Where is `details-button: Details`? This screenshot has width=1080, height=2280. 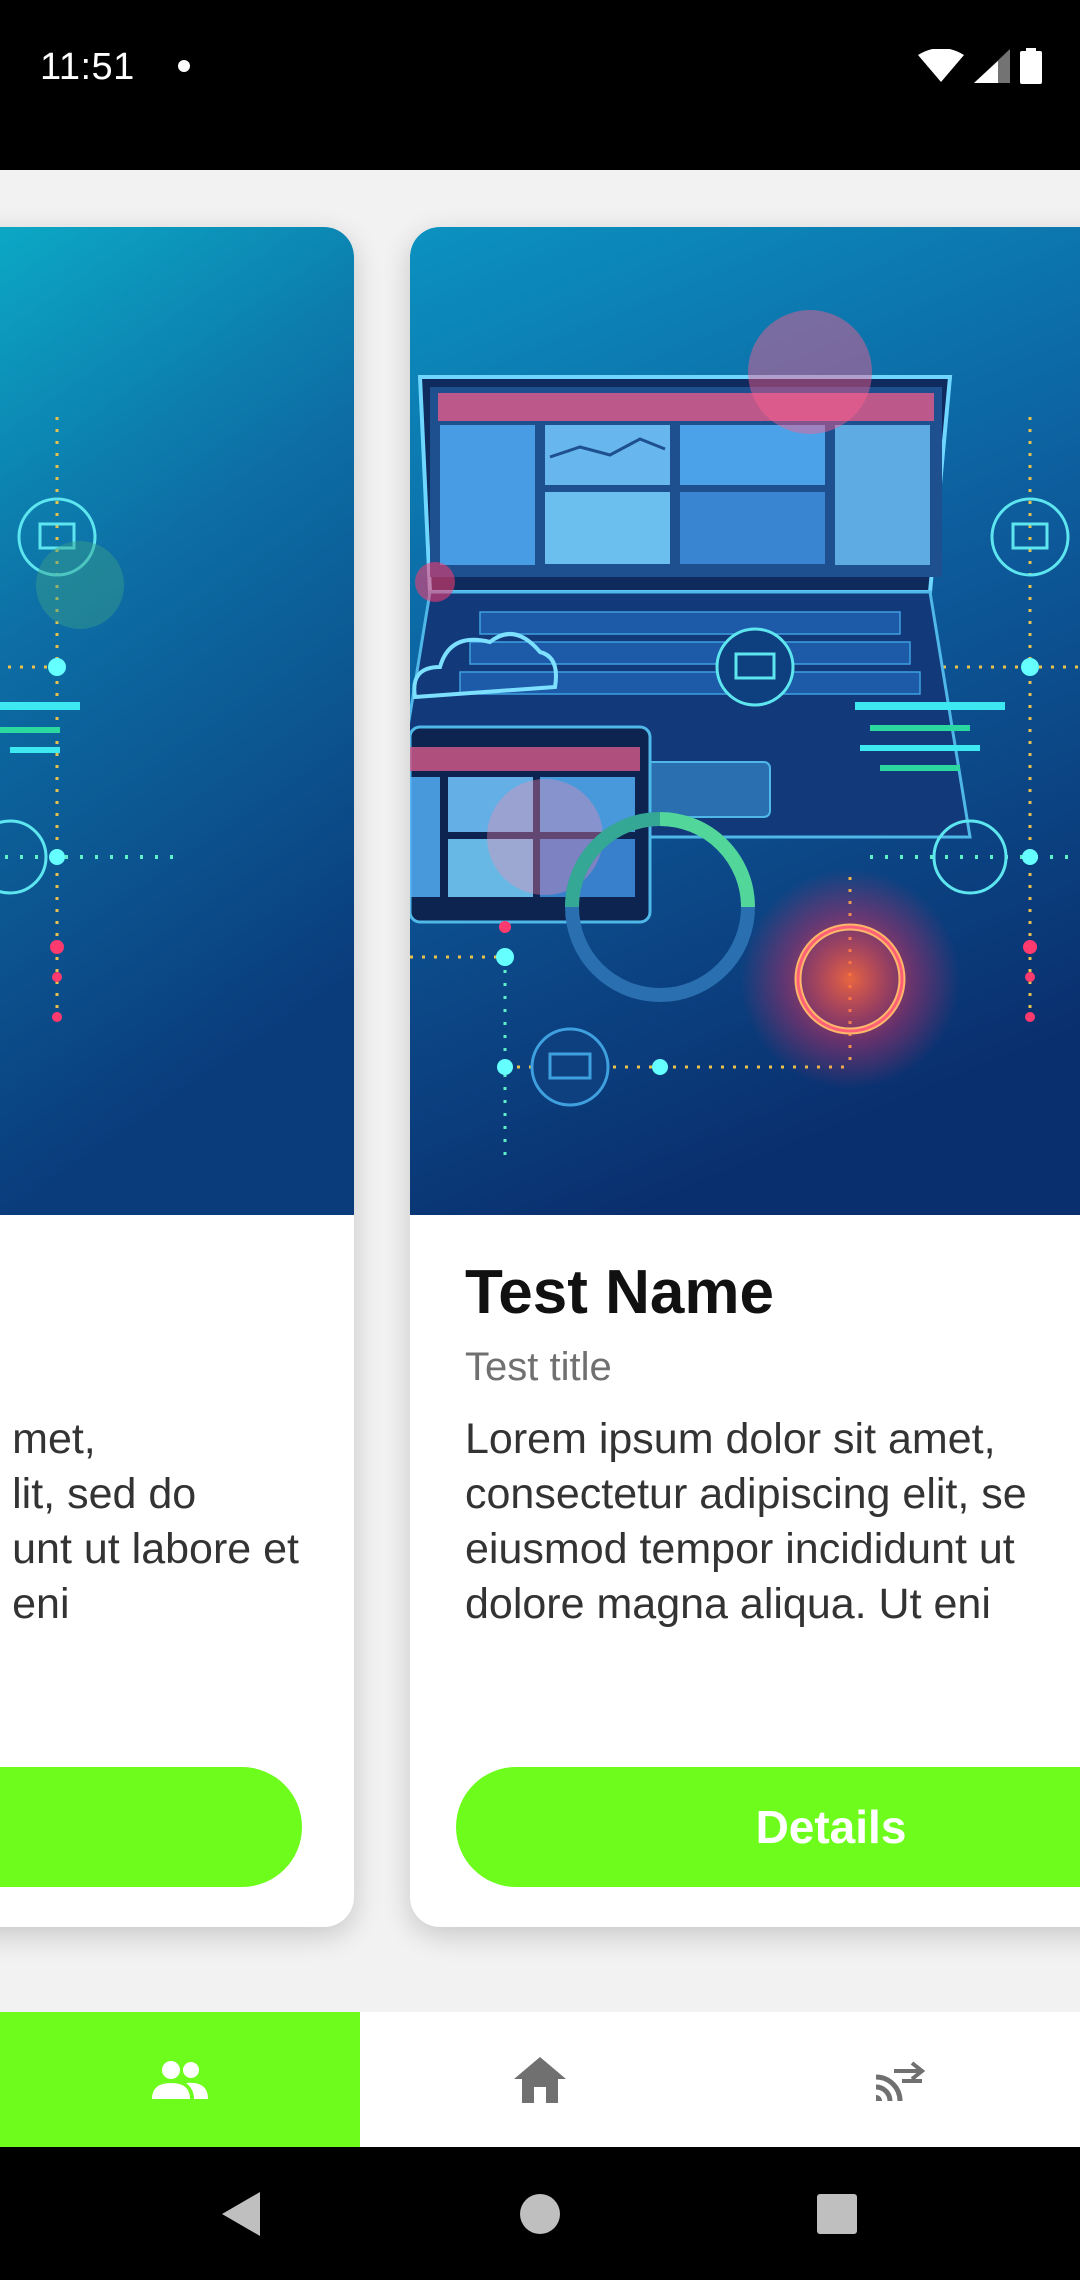
details-button: Details is located at coordinates (768, 1827).